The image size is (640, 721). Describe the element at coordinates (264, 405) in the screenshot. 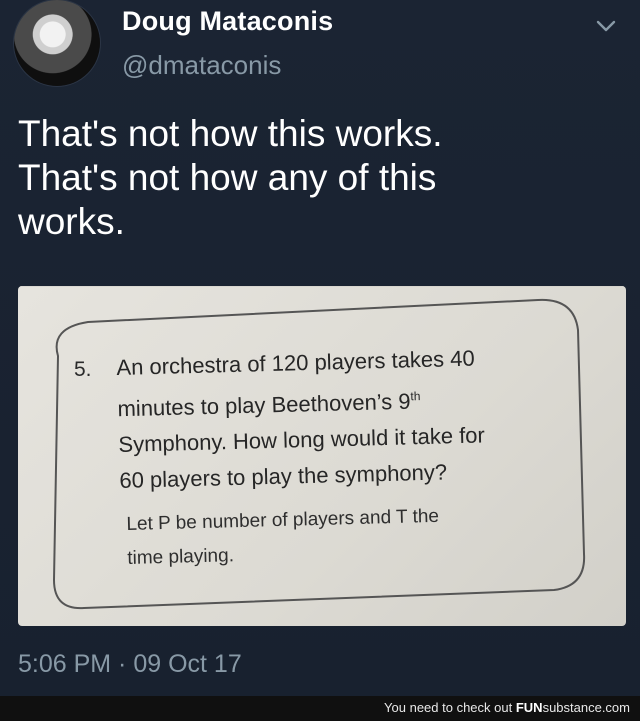

I see `question-line-text: minutes to play Beethoven’s 9` at that location.